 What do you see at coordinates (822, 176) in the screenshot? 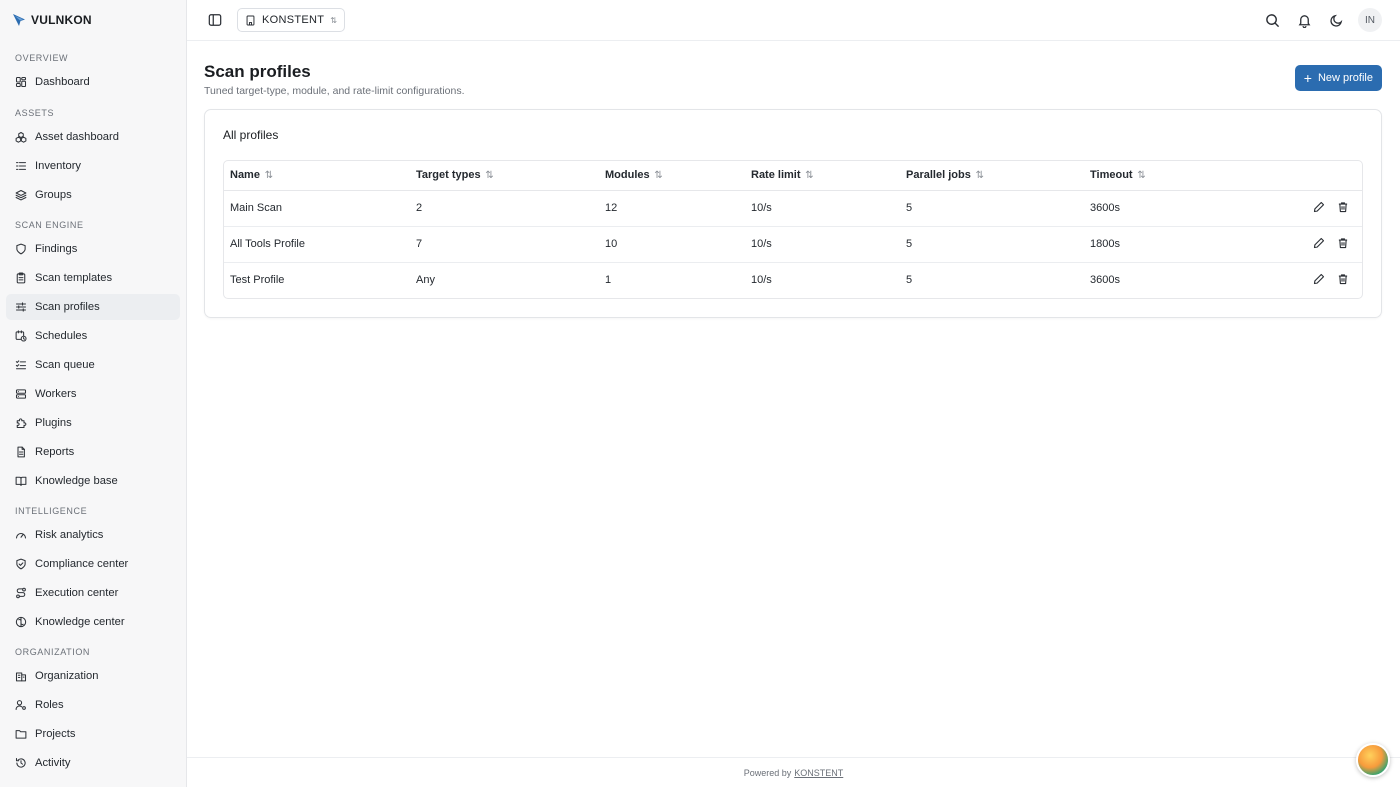
I see `column-header-rate-limit: Rate limit ⇅` at bounding box center [822, 176].